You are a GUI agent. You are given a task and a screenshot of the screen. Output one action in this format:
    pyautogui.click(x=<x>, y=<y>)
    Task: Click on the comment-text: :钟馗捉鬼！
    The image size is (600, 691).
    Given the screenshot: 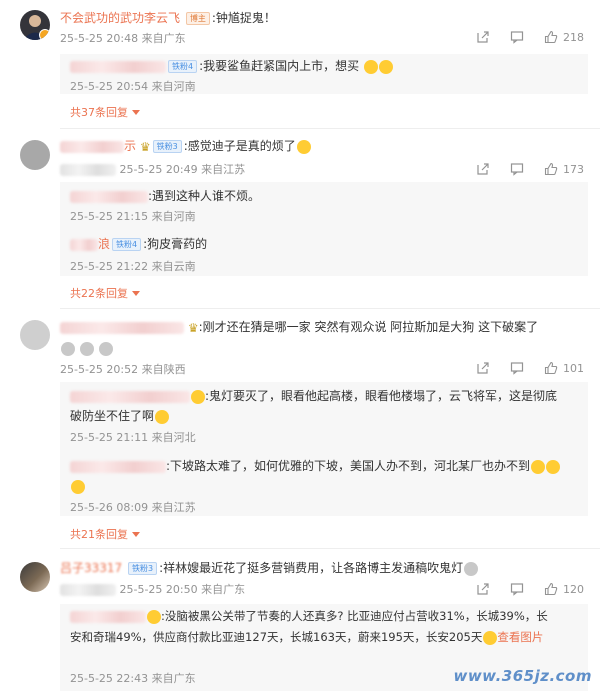 What is the action you would take?
    pyautogui.click(x=243, y=18)
    